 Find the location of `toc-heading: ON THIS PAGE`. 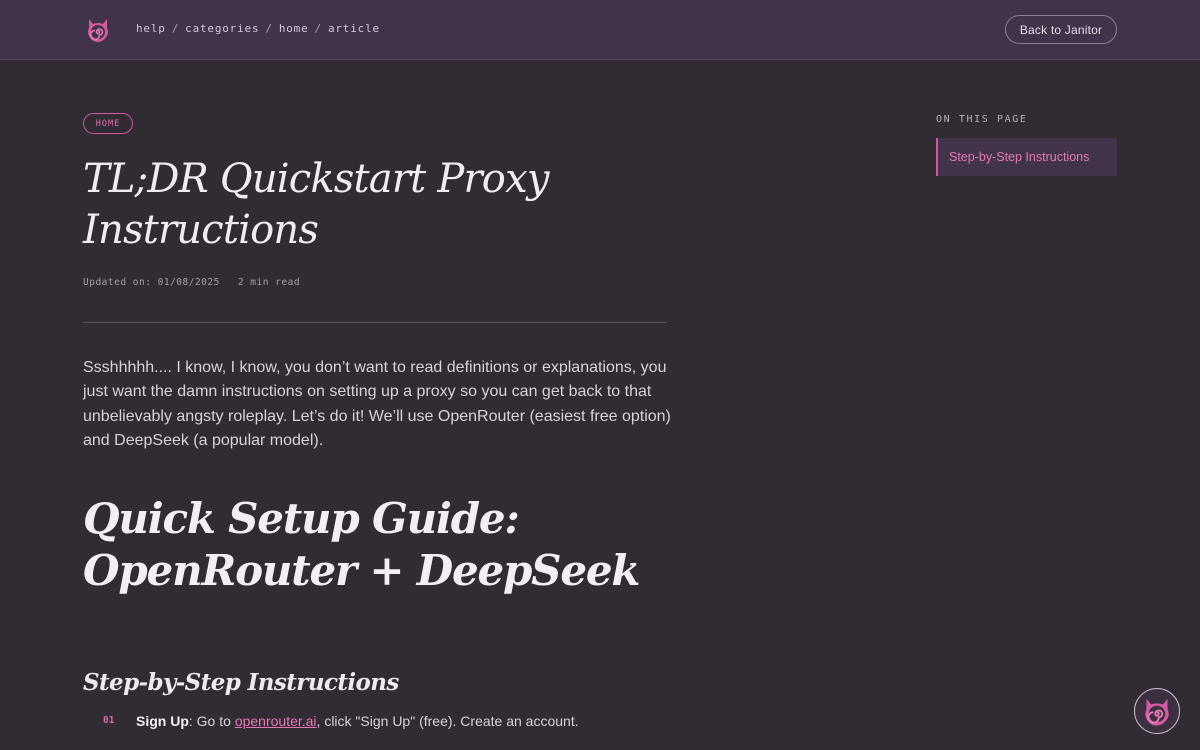

toc-heading: ON THIS PAGE is located at coordinates (982, 119).